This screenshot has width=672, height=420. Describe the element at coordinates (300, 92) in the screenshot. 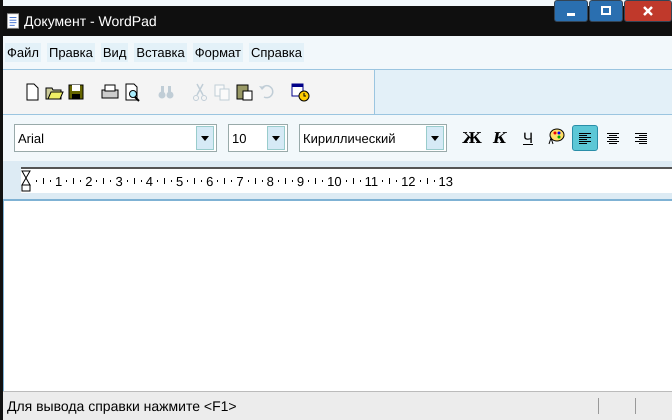

I see `datetime-button` at that location.